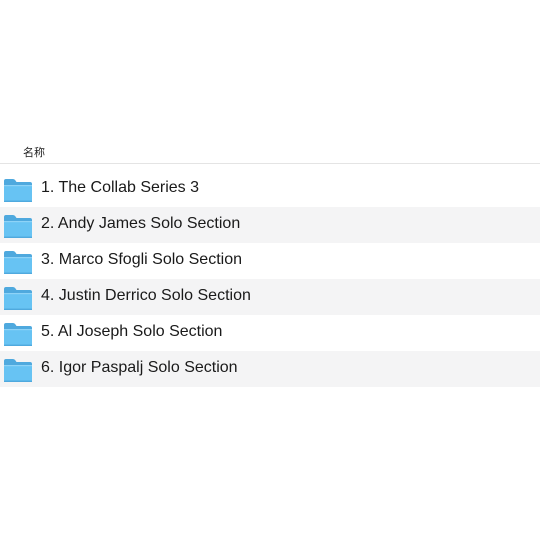 The height and width of the screenshot is (540, 540). What do you see at coordinates (141, 223) in the screenshot?
I see `folder-name: 2. Andy James Solo Section` at bounding box center [141, 223].